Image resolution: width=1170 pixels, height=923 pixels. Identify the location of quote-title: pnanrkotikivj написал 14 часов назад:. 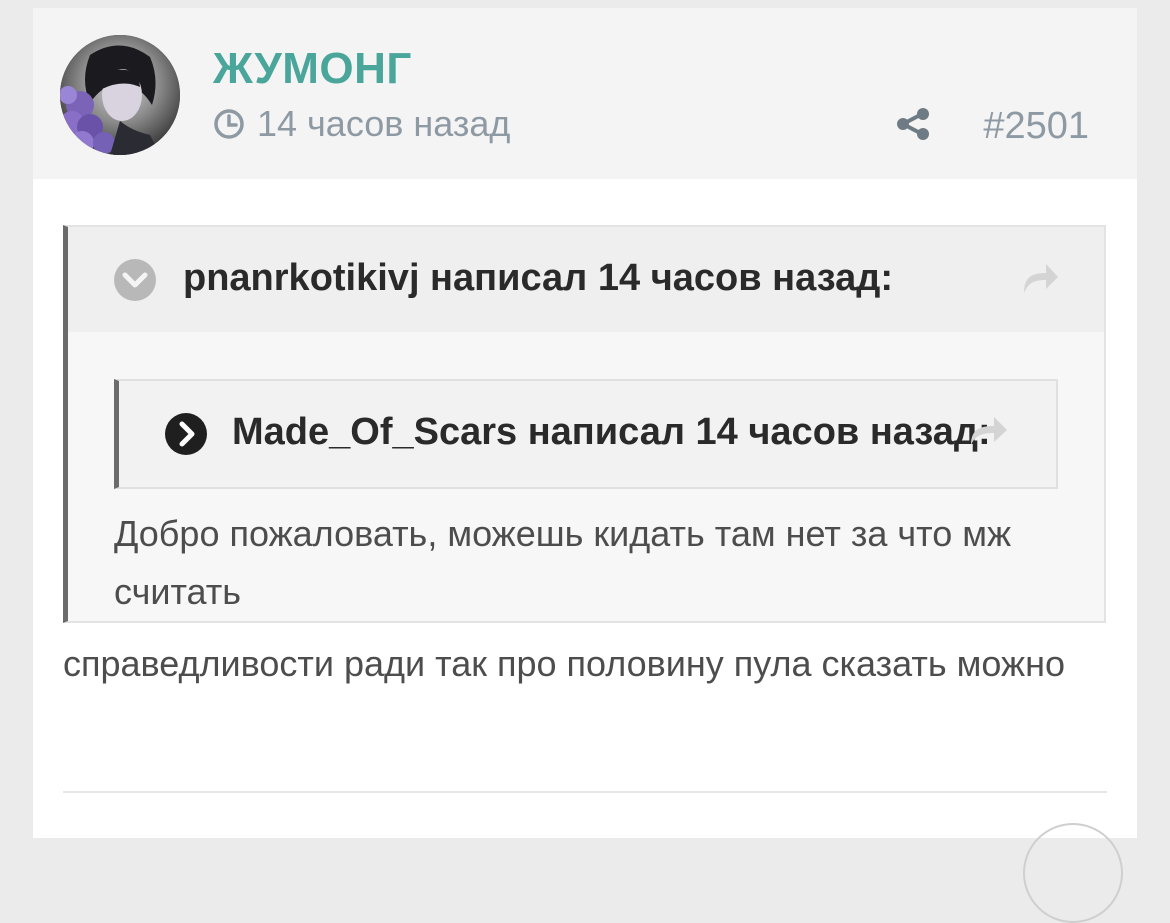
(538, 278).